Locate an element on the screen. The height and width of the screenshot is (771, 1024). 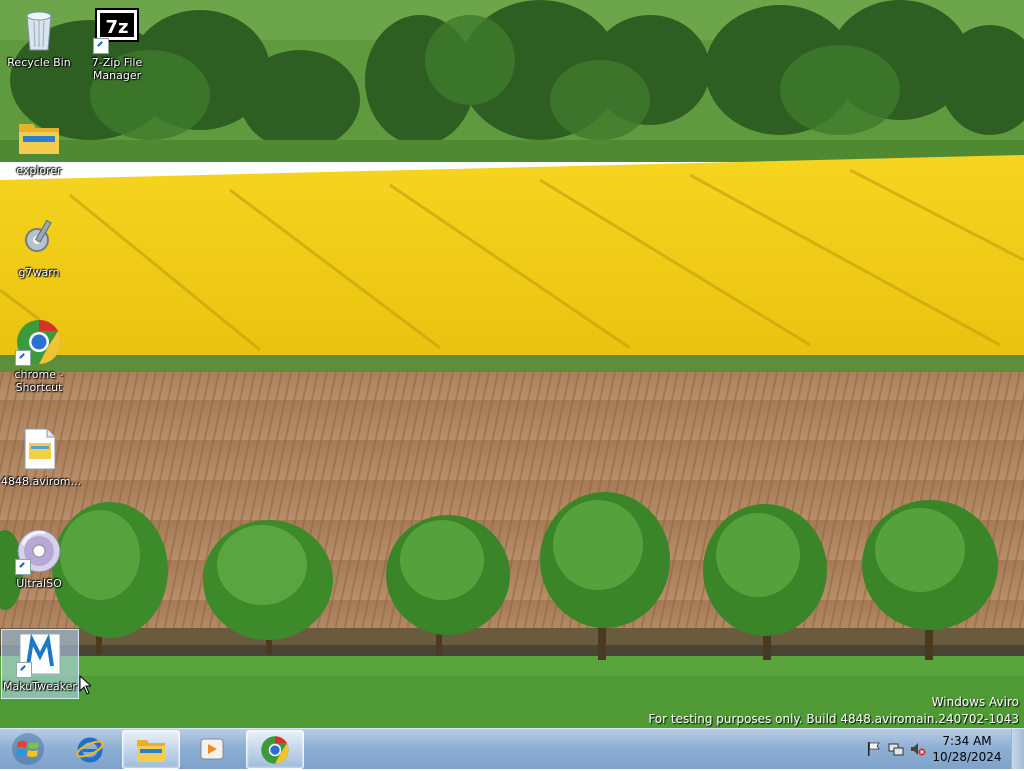
svg-text: 7z is located at coordinates (116, 27).